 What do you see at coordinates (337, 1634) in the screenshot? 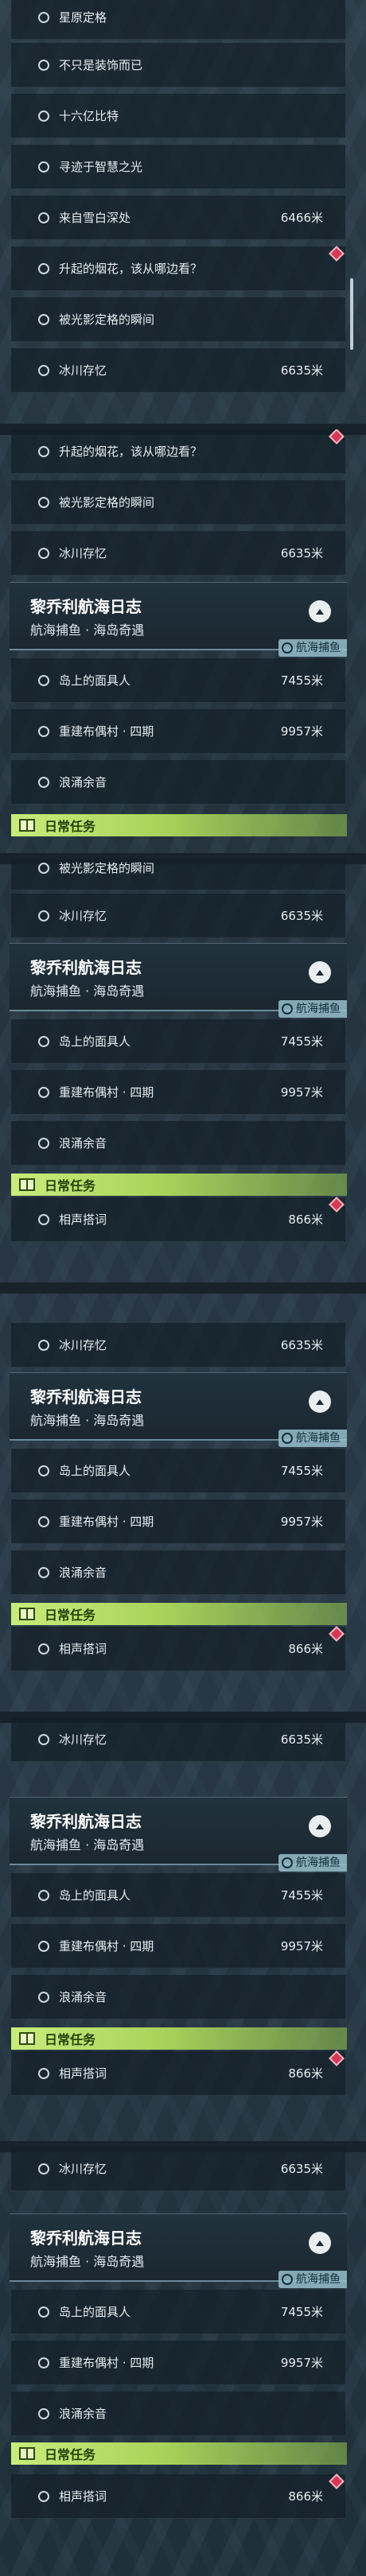
I see `red-diamond-marker-icon` at bounding box center [337, 1634].